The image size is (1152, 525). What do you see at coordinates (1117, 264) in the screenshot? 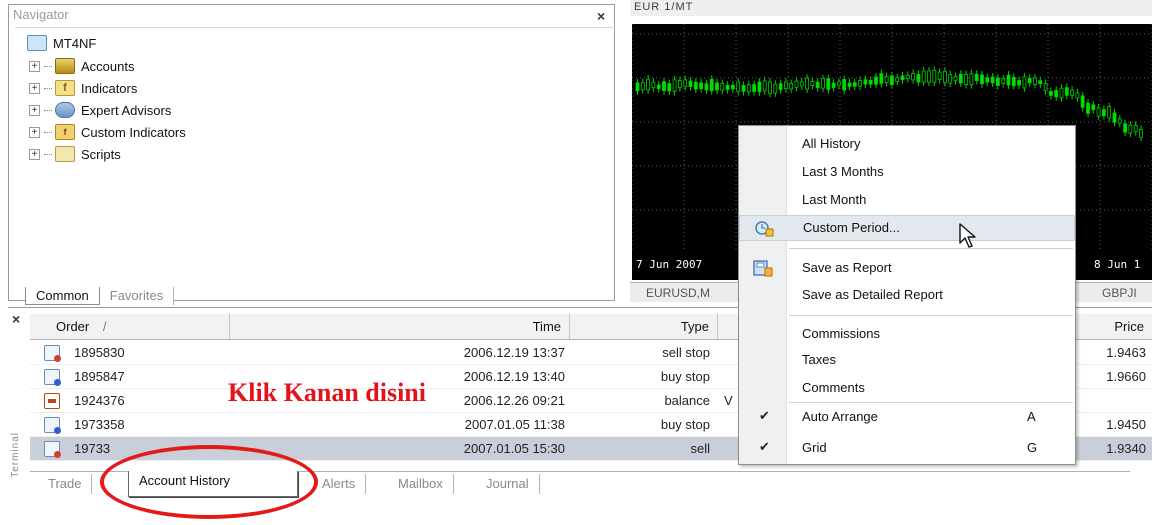
I see `chart-date-end: 8 Jun 1` at bounding box center [1117, 264].